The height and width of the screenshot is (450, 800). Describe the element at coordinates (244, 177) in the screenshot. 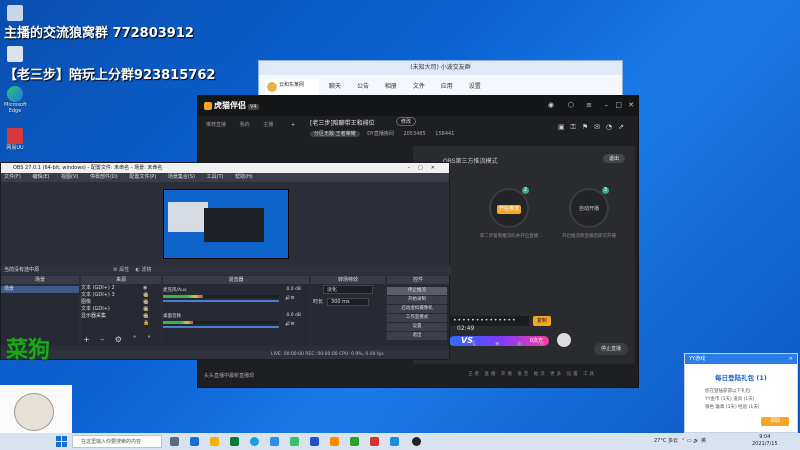

I see `menu-help: 帮助(H)` at that location.